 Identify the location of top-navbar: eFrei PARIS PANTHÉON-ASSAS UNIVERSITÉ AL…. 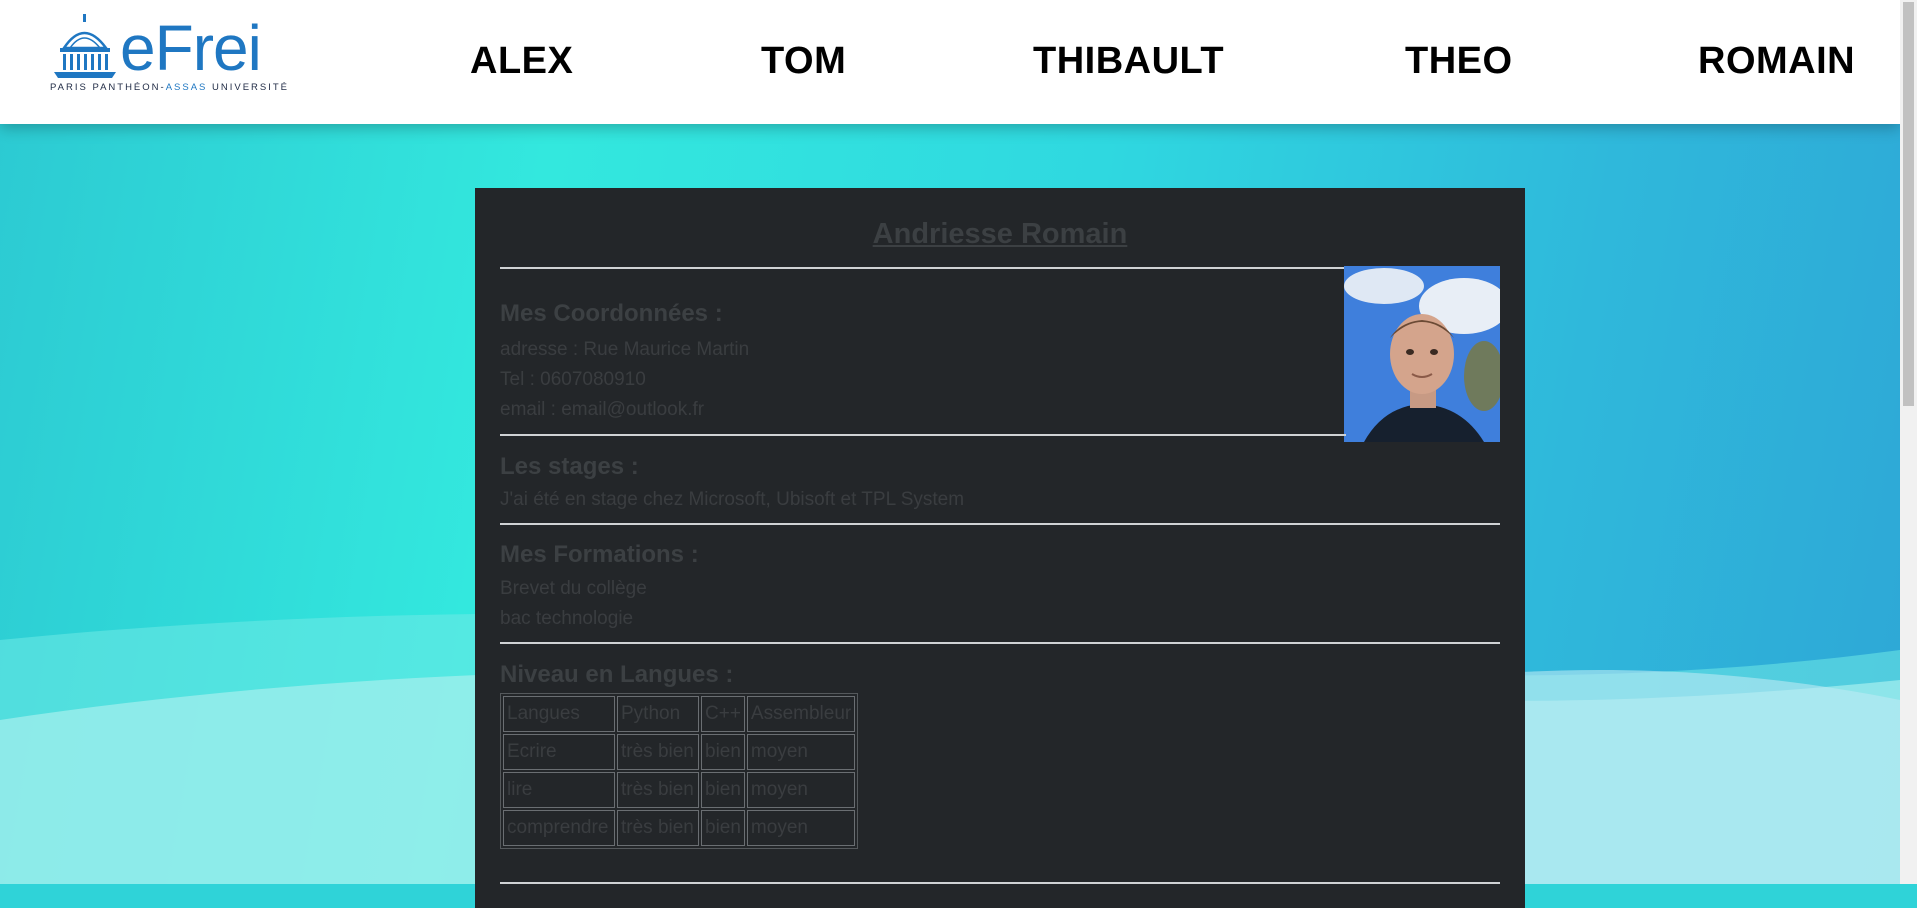
(950, 62).